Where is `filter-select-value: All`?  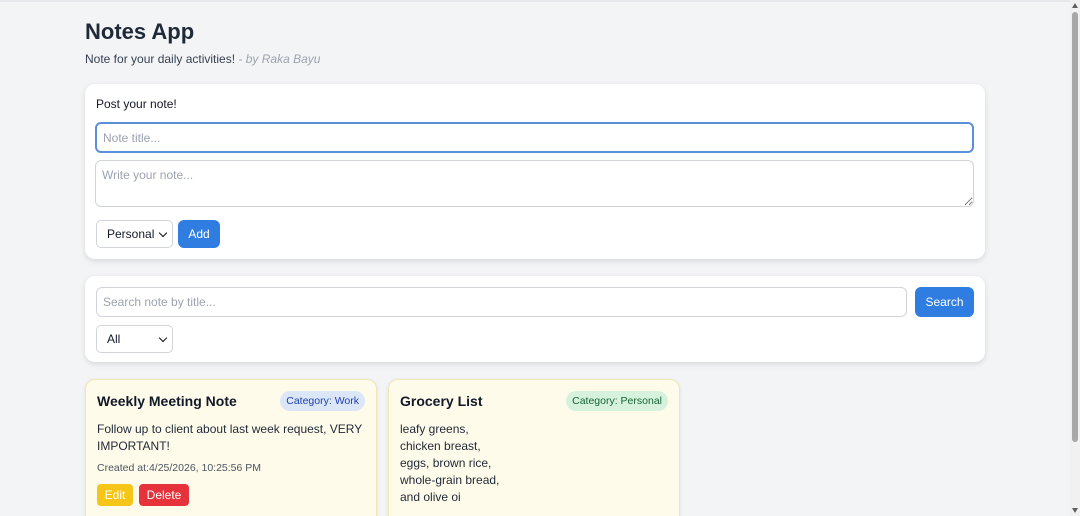
filter-select-value: All is located at coordinates (114, 339).